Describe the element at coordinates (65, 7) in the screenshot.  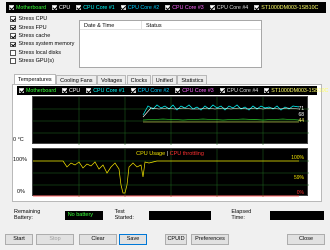
I see `sensor-legend-label: CPU` at that location.